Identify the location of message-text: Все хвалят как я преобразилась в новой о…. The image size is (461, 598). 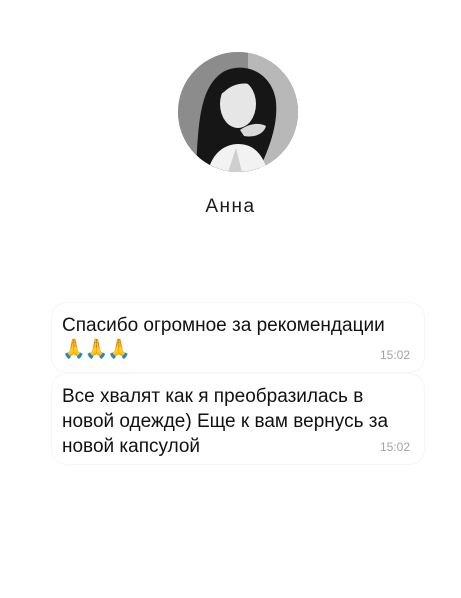
(225, 421).